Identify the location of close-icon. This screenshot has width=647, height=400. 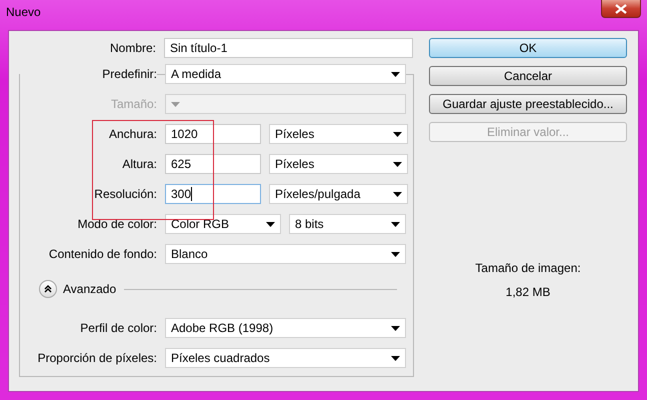
(621, 9).